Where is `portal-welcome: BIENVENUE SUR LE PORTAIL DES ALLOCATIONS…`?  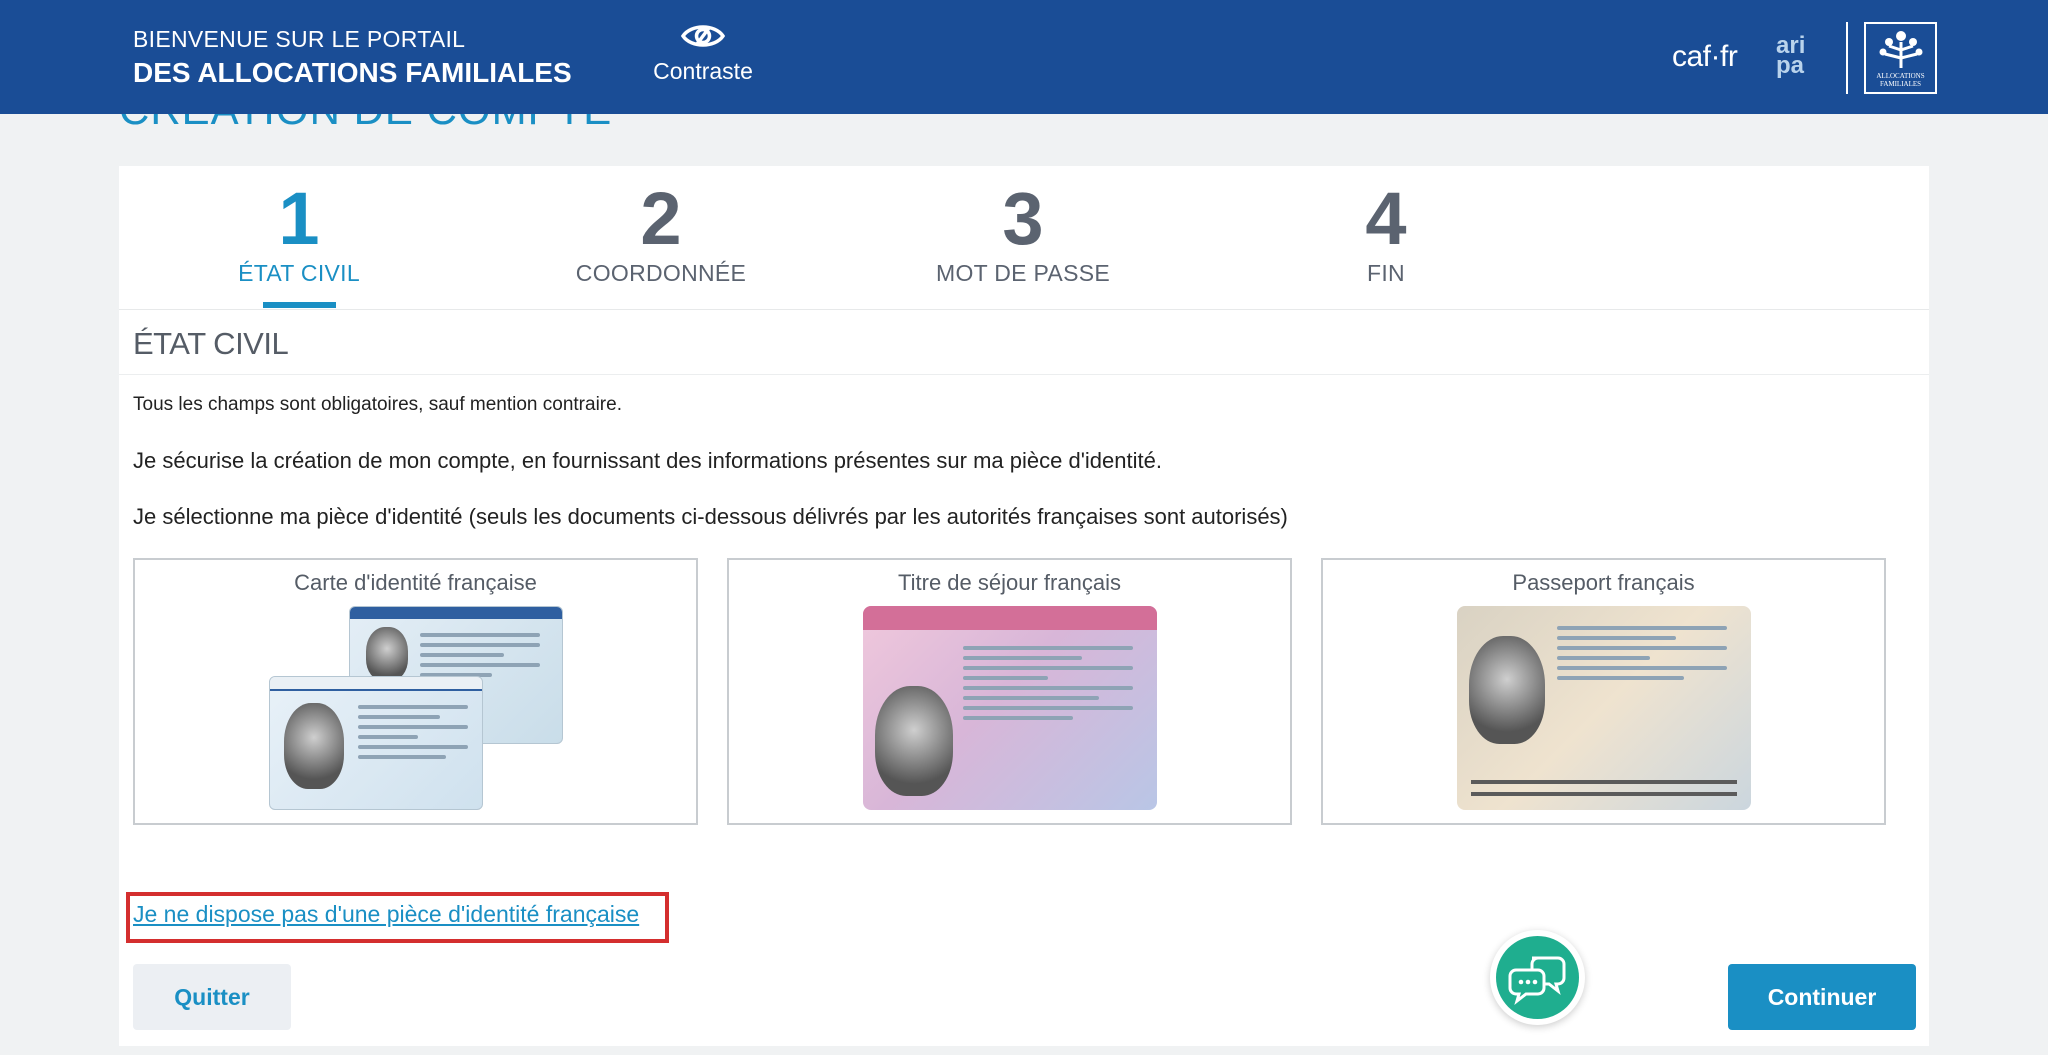
portal-welcome: BIENVENUE SUR LE PORTAIL DES ALLOCATIONS… is located at coordinates (352, 57).